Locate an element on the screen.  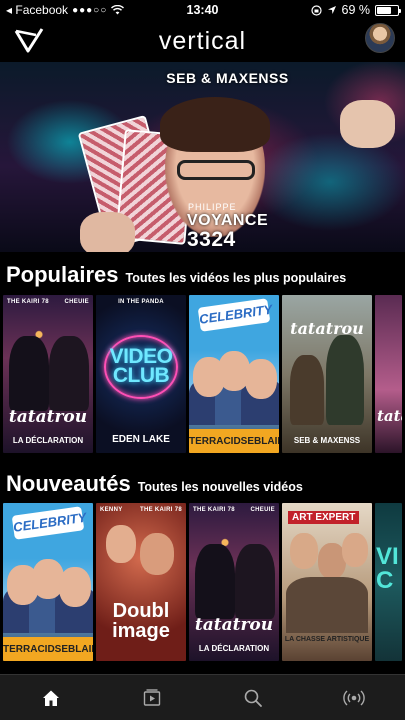
tab-search is located at coordinates (253, 697).